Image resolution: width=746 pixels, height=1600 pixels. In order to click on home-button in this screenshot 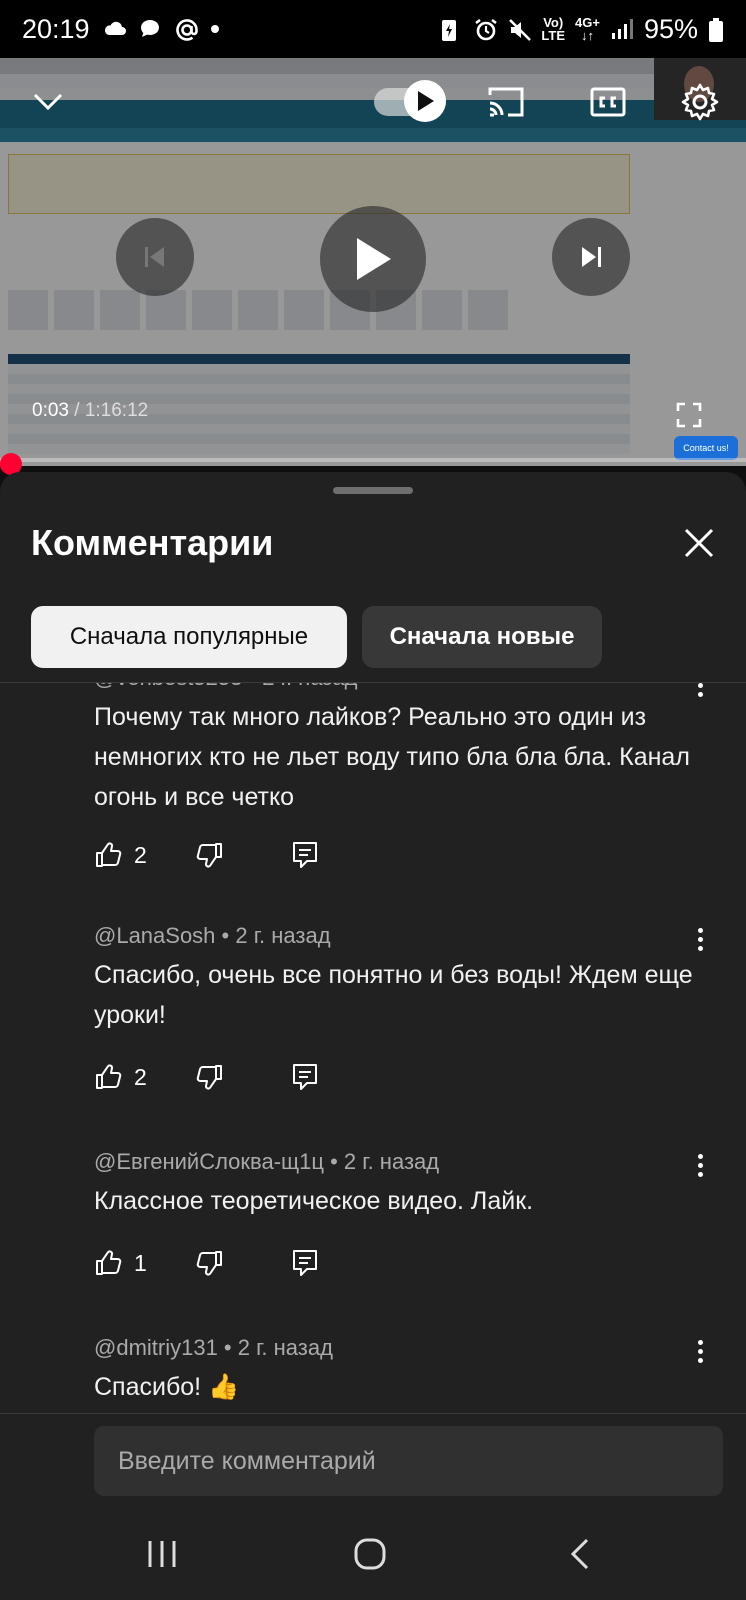, I will do `click(370, 1554)`.